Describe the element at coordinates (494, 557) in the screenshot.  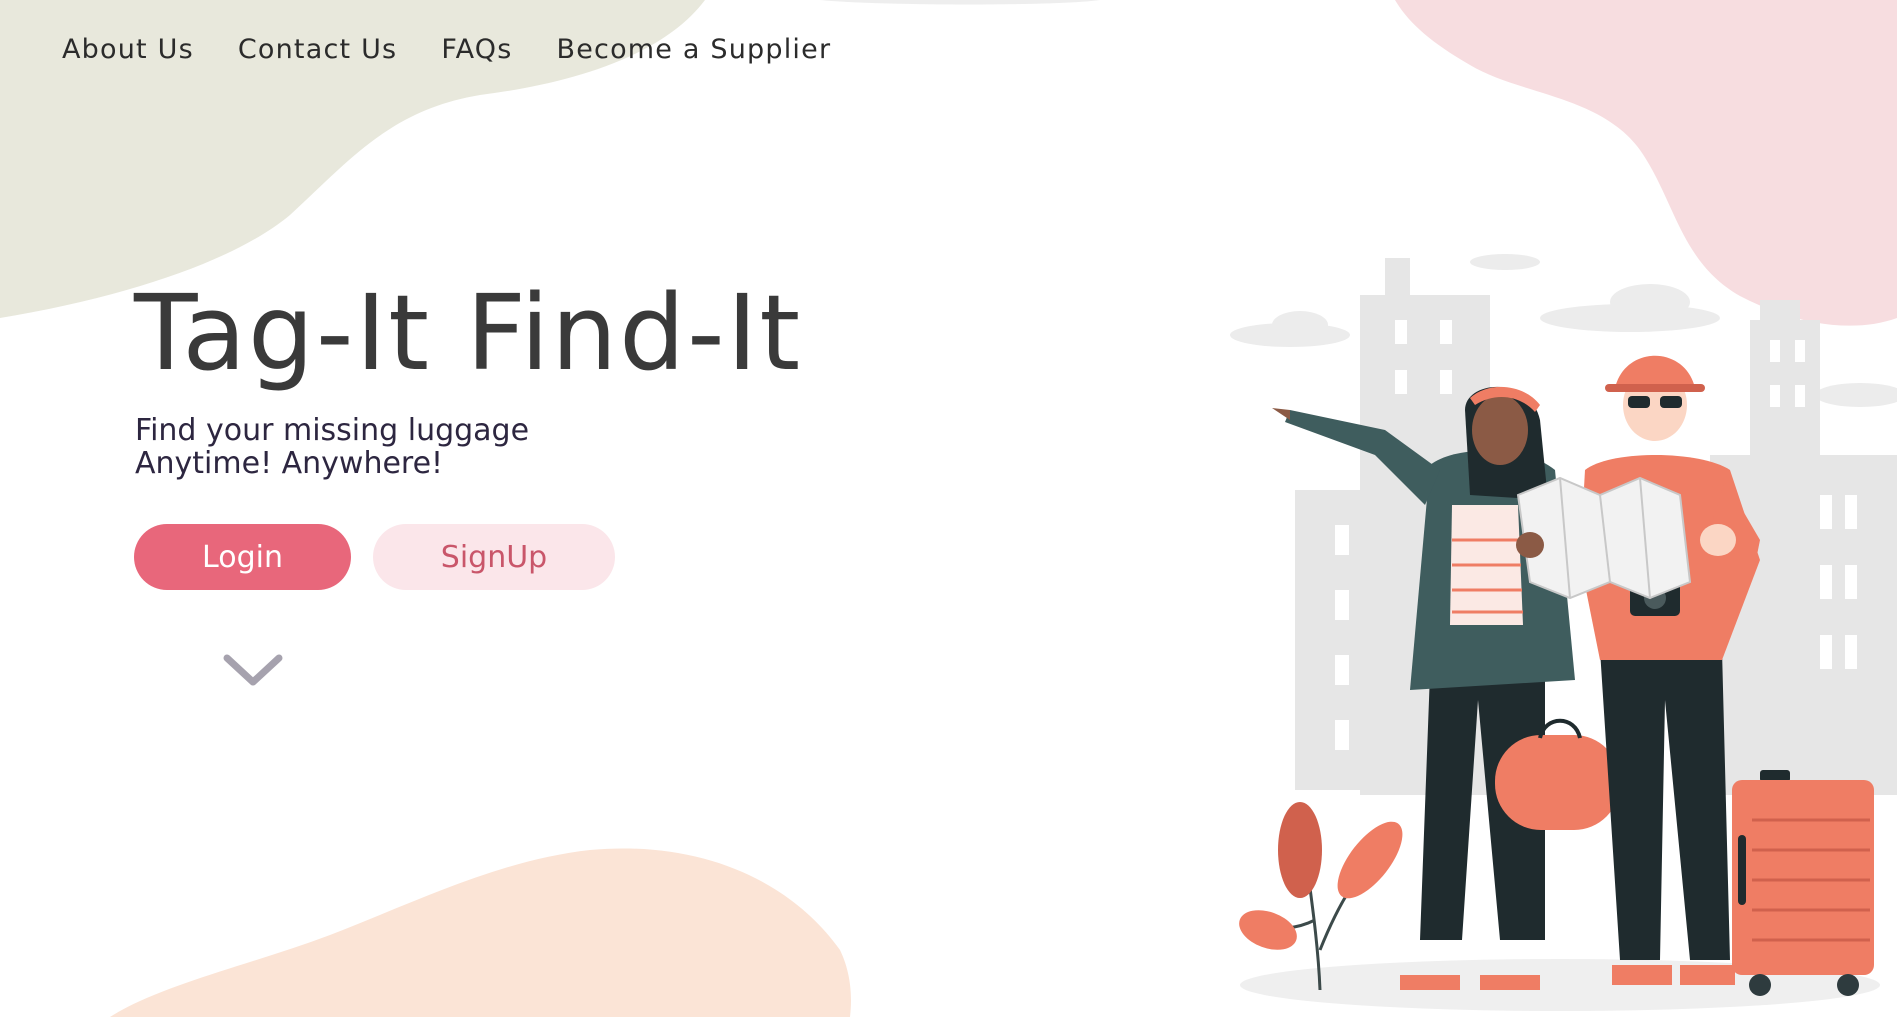
I see `signup-button: SignUp` at that location.